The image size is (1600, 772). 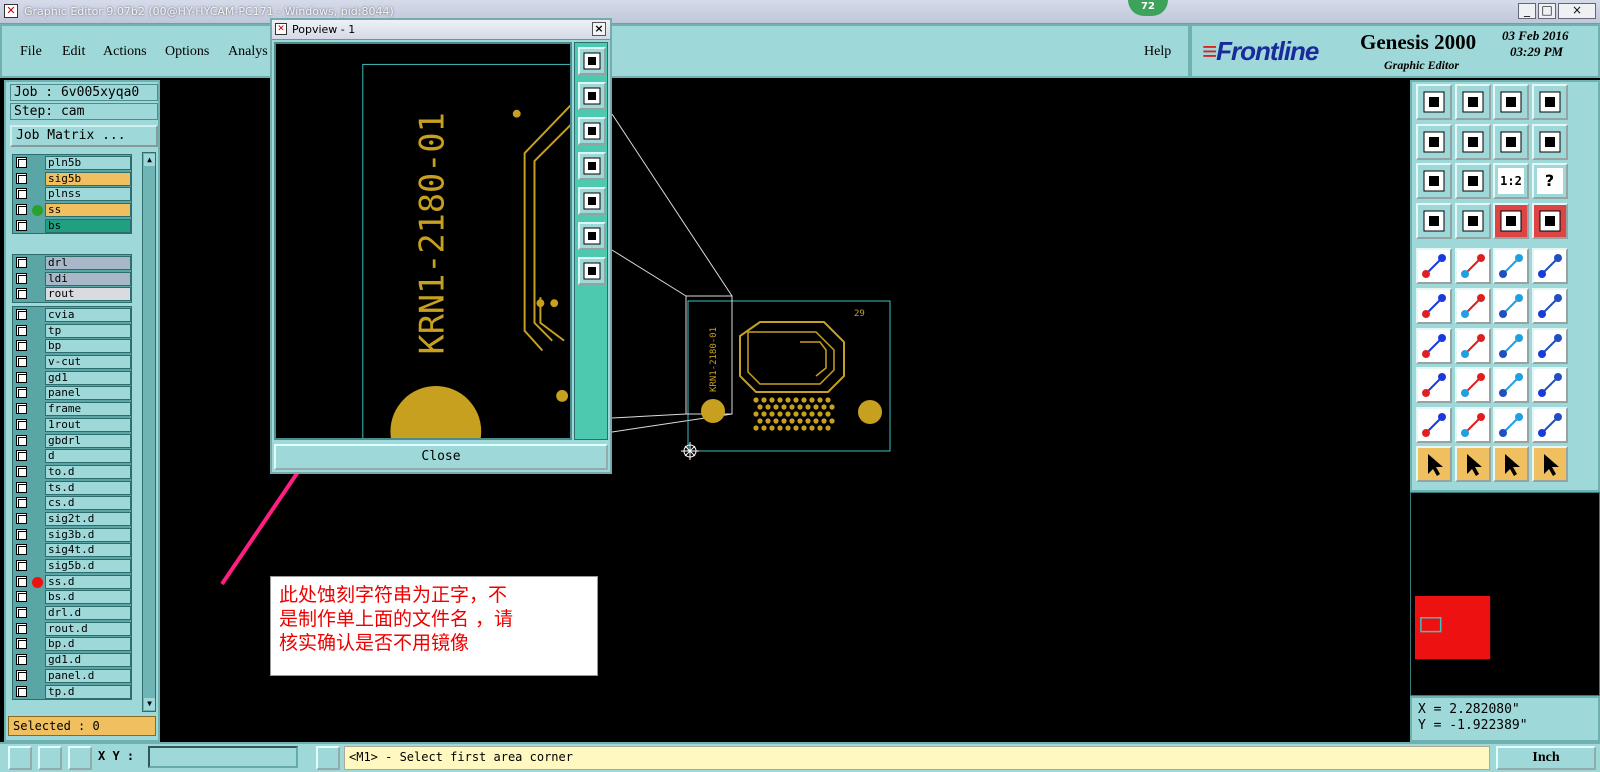 What do you see at coordinates (88, 362) in the screenshot?
I see `layer-name: v-cut` at bounding box center [88, 362].